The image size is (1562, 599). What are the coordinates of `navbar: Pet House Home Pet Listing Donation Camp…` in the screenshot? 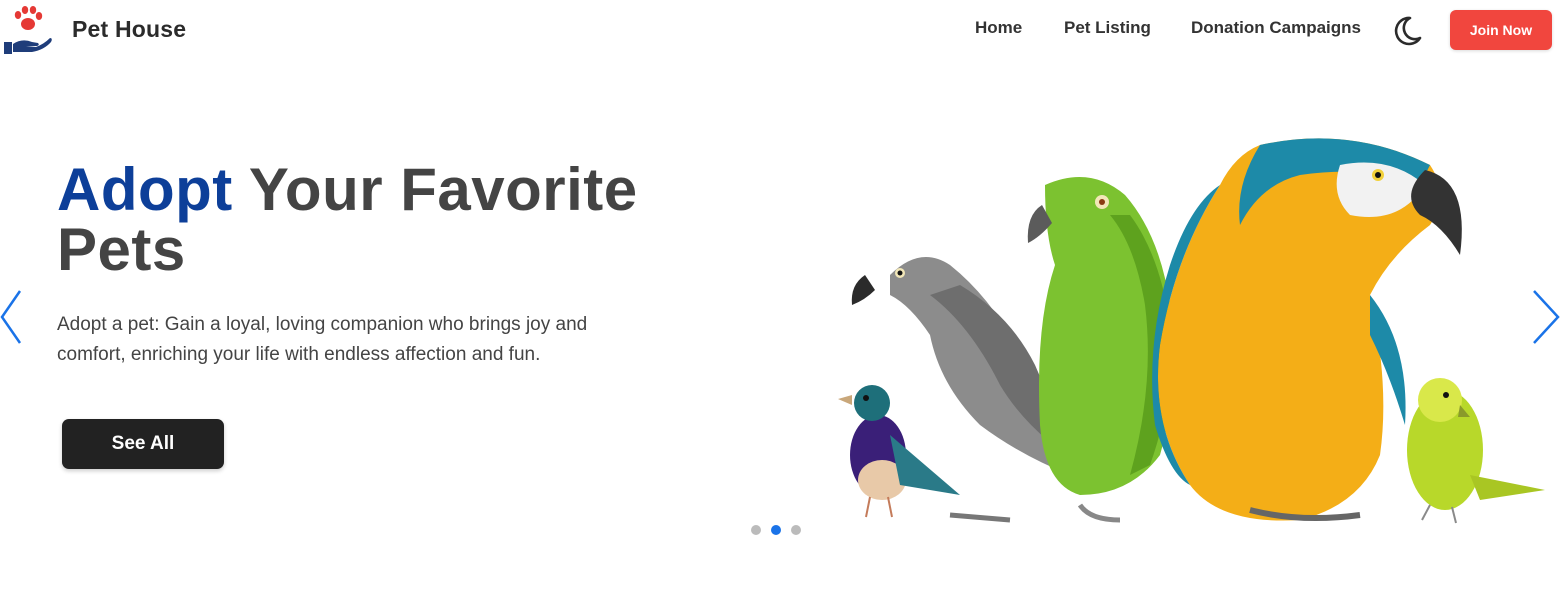 It's located at (781, 31).